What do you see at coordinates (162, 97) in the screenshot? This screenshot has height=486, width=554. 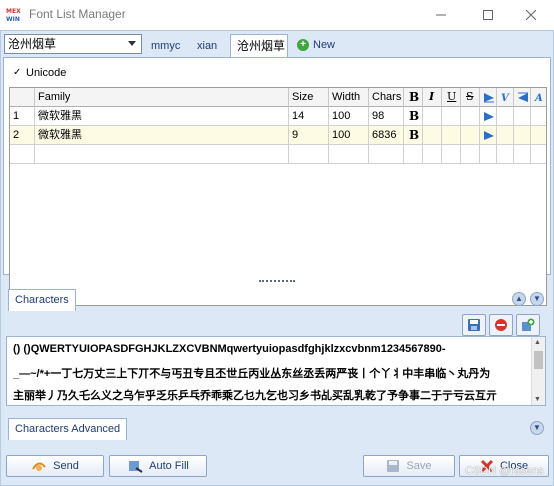 I see `header-family: Family` at bounding box center [162, 97].